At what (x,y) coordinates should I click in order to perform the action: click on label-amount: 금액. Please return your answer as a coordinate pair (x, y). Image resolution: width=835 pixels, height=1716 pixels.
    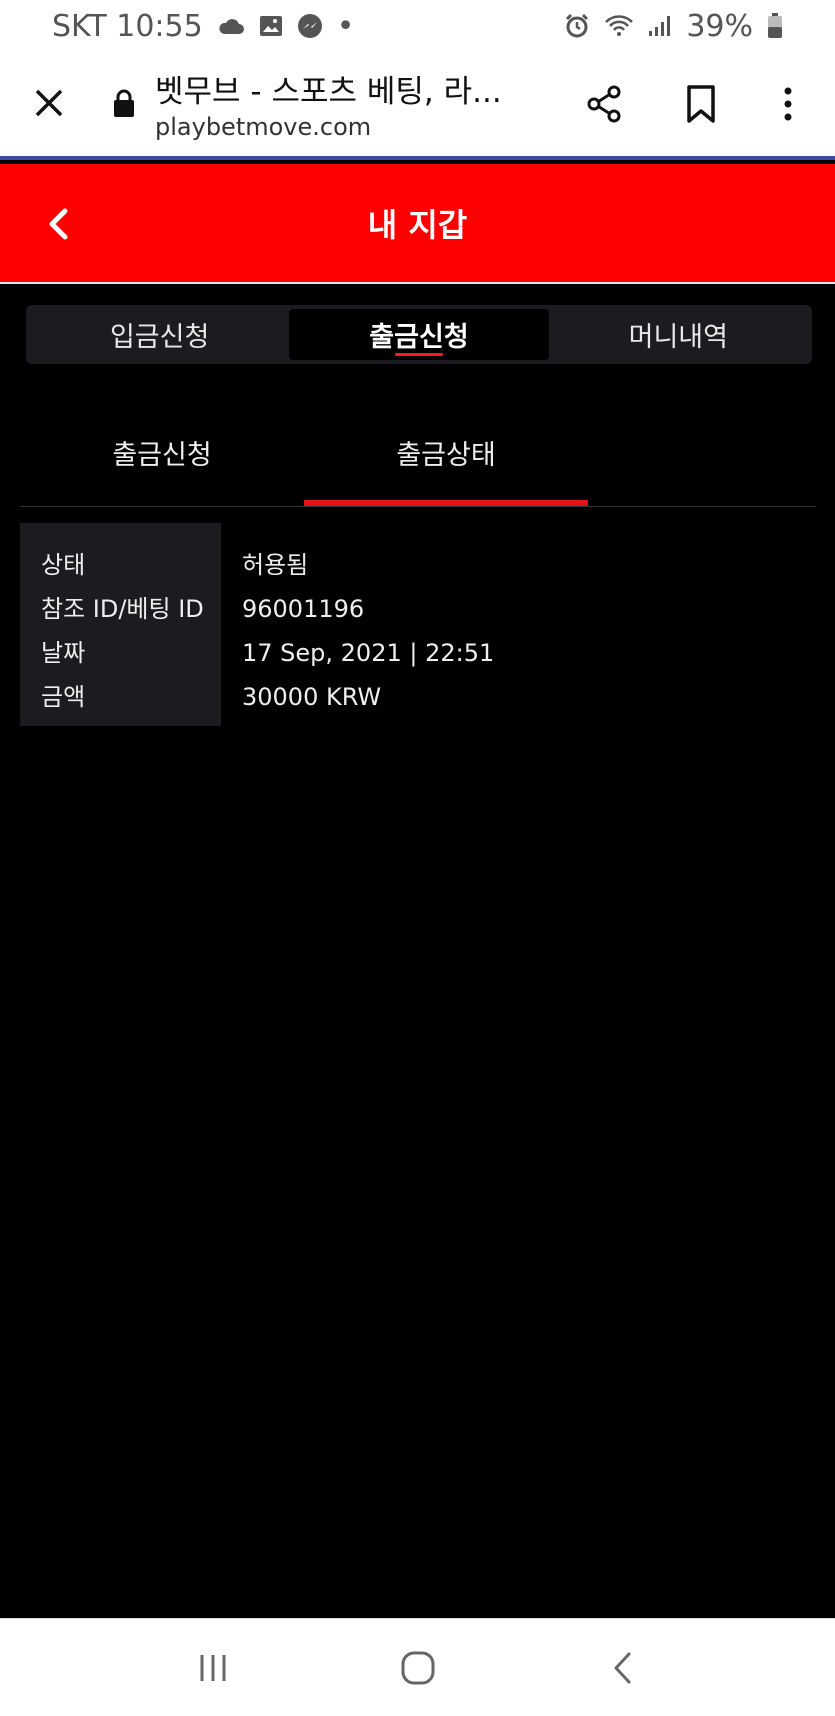
    Looking at the image, I should click on (63, 697).